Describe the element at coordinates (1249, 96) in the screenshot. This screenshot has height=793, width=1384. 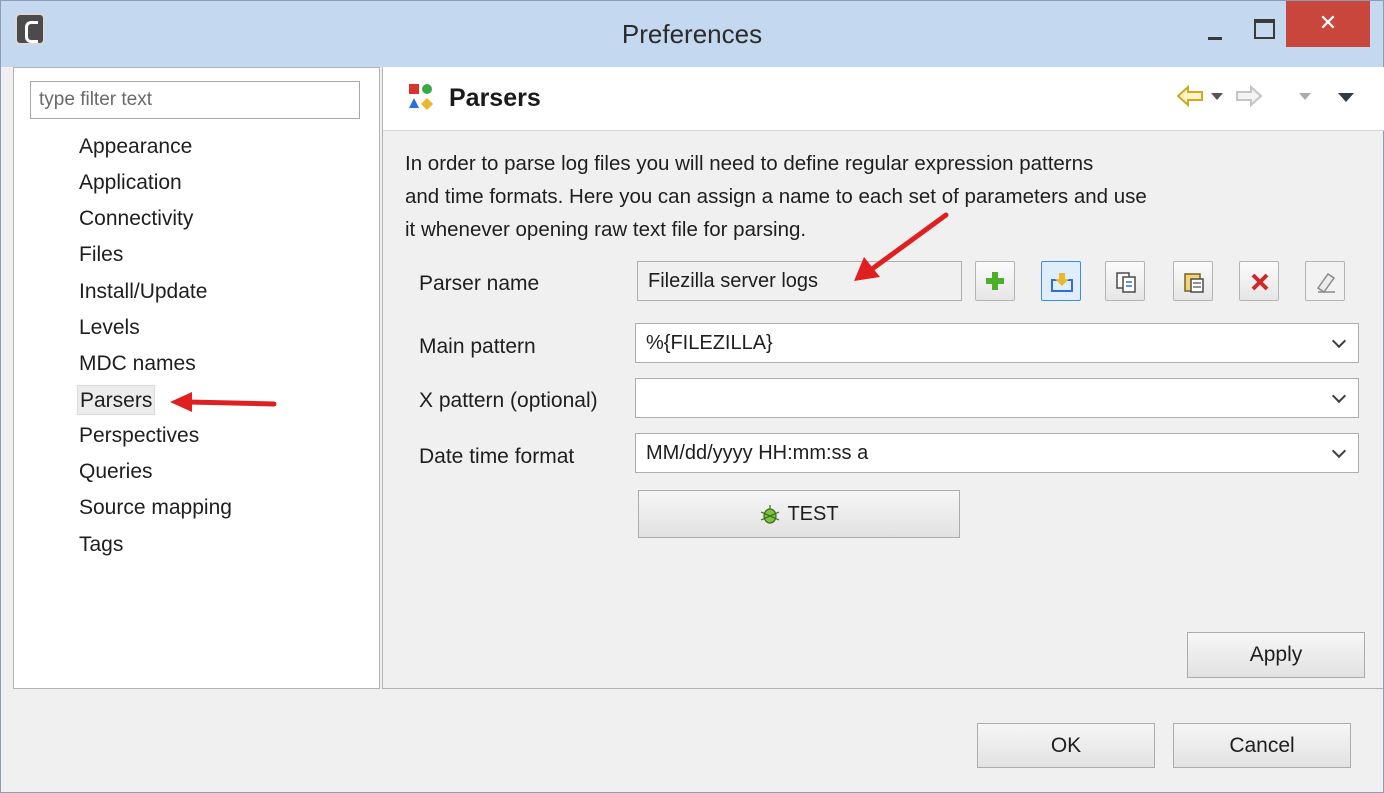
I see `forward-arrow-icon` at that location.